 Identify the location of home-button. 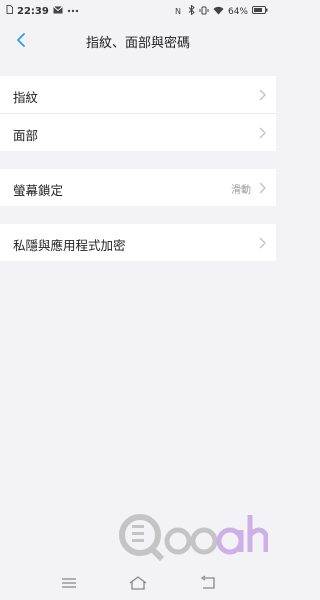
(138, 583).